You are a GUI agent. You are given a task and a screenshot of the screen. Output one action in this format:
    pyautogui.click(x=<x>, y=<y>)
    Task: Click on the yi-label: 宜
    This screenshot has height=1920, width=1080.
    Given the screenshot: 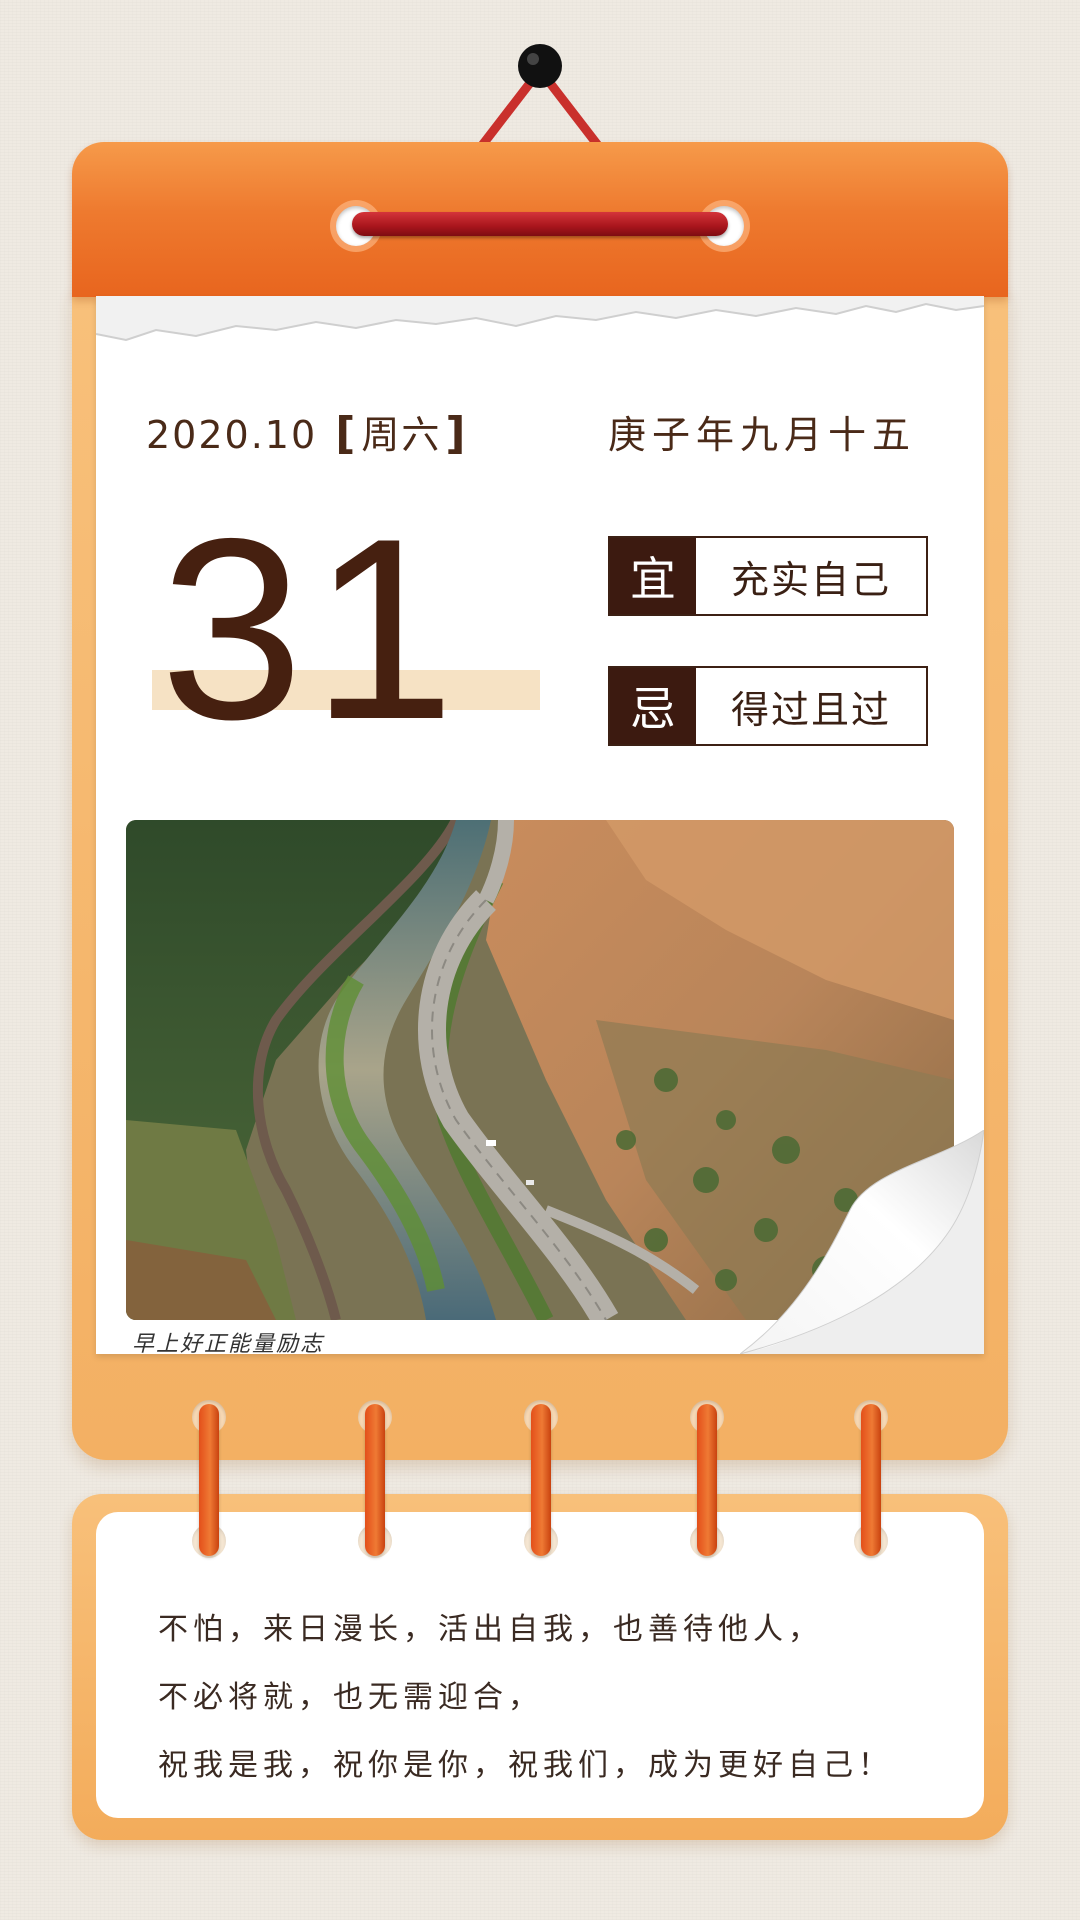 What is the action you would take?
    pyautogui.click(x=653, y=576)
    